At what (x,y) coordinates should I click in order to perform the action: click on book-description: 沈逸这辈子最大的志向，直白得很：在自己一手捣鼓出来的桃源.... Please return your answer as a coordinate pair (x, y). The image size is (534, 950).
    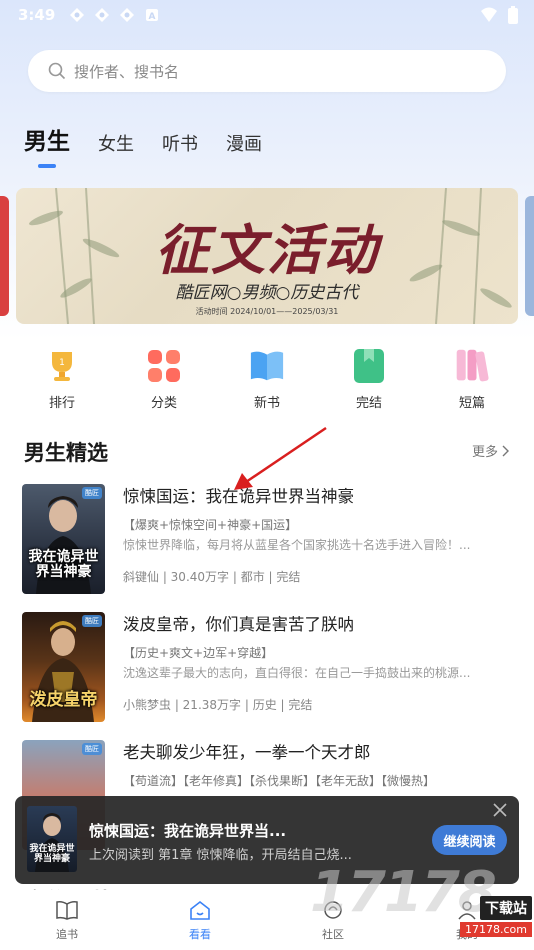
    Looking at the image, I should click on (297, 673).